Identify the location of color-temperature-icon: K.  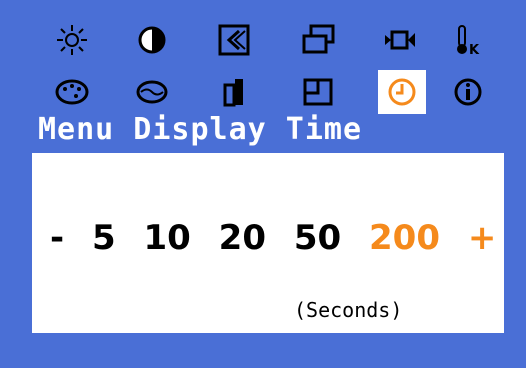
(468, 40).